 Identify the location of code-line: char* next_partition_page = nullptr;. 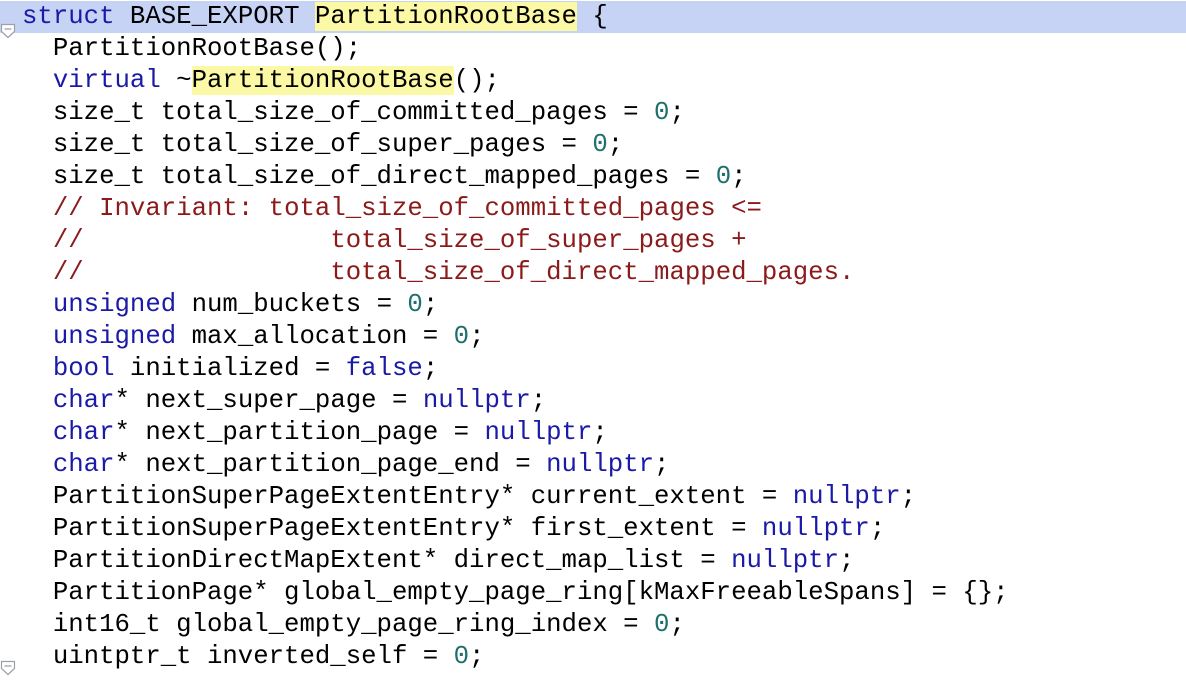
(593, 433).